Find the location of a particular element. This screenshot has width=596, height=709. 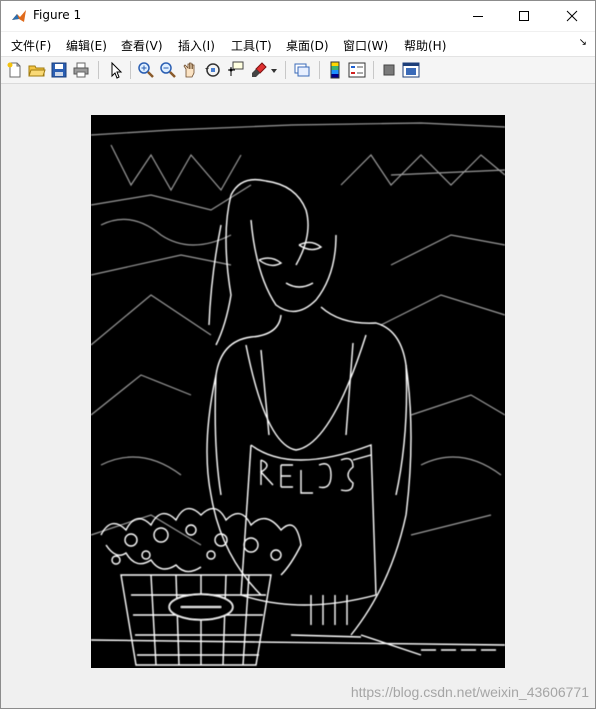

maximize-button is located at coordinates (524, 16).